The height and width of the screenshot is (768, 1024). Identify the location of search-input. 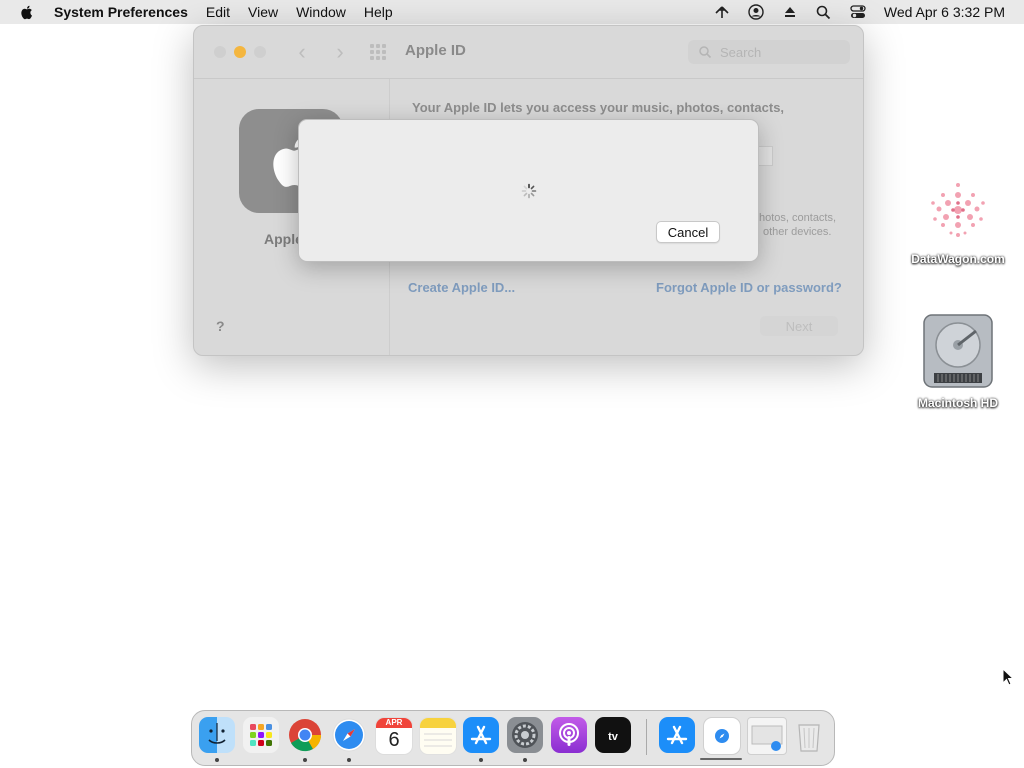
(780, 52).